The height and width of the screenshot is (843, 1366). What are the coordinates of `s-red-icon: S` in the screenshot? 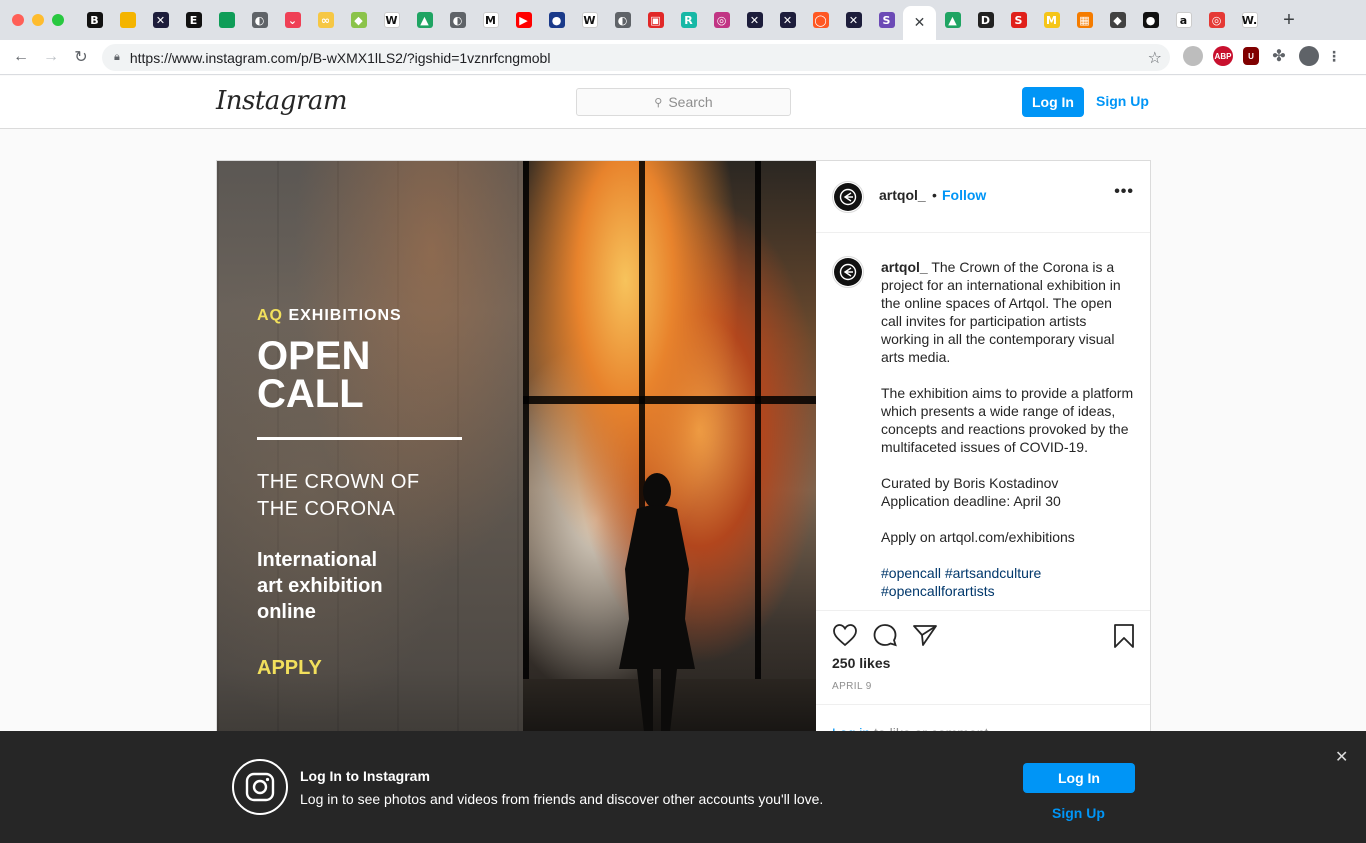 It's located at (1018, 20).